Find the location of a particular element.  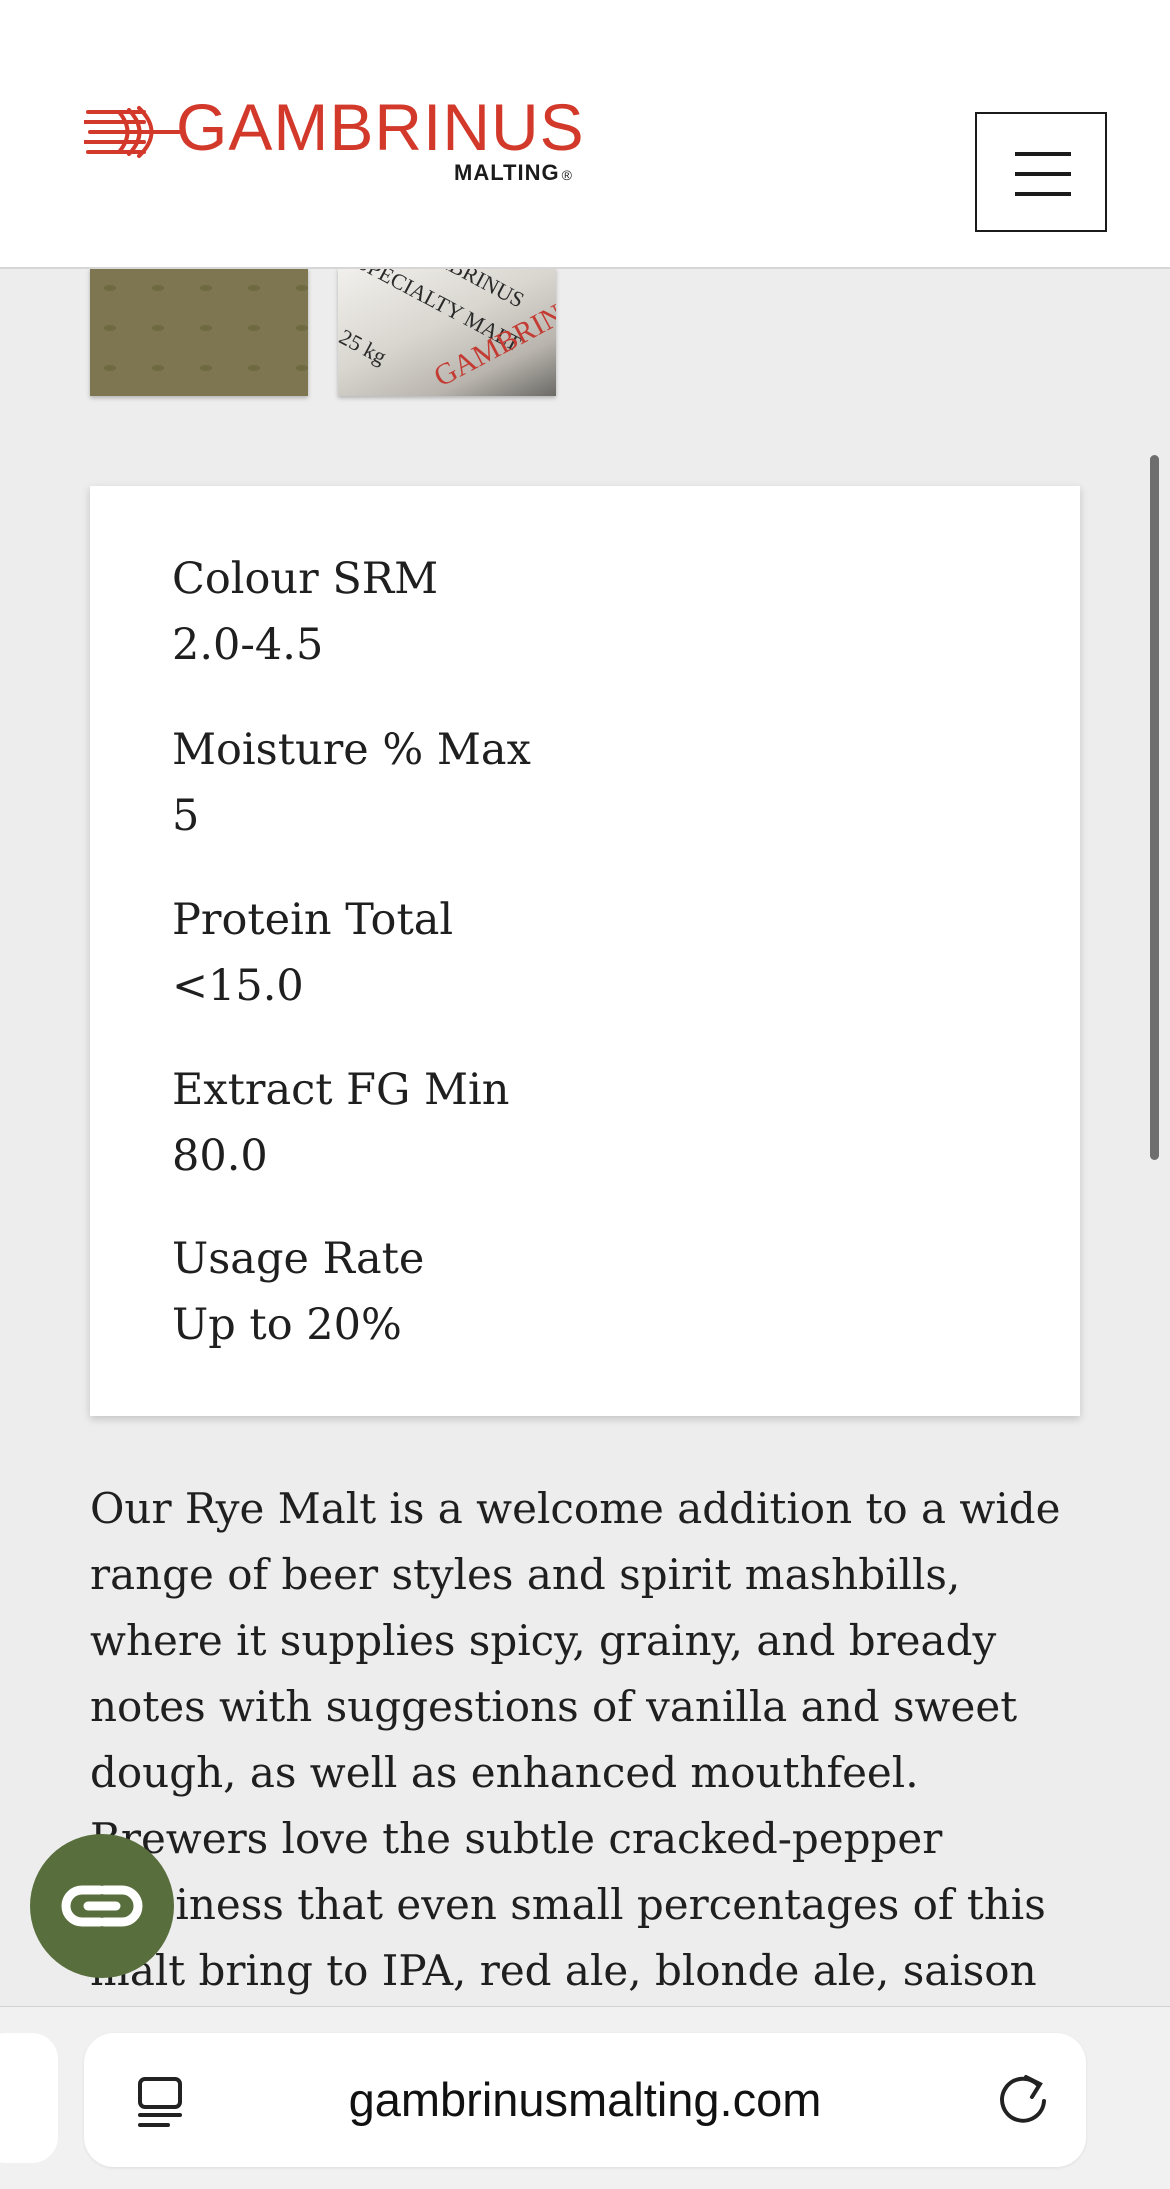

spec-label: Protein Total is located at coordinates (313, 920).